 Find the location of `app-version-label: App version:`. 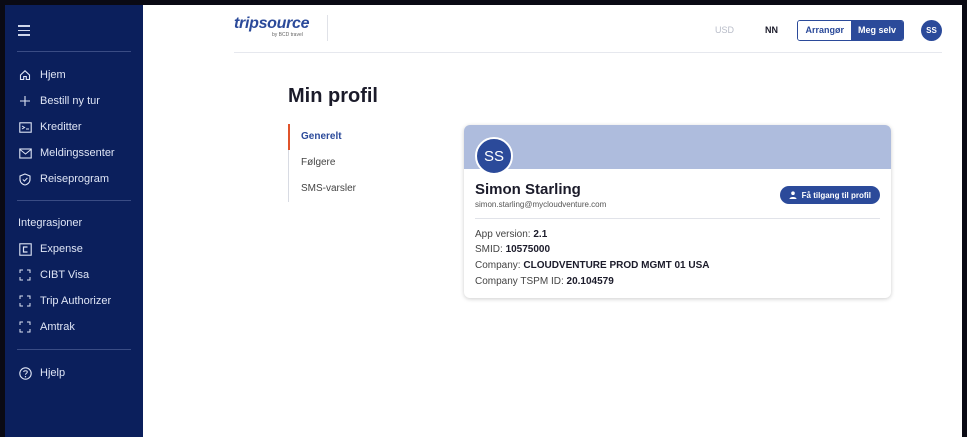

app-version-label: App version: is located at coordinates (504, 234).